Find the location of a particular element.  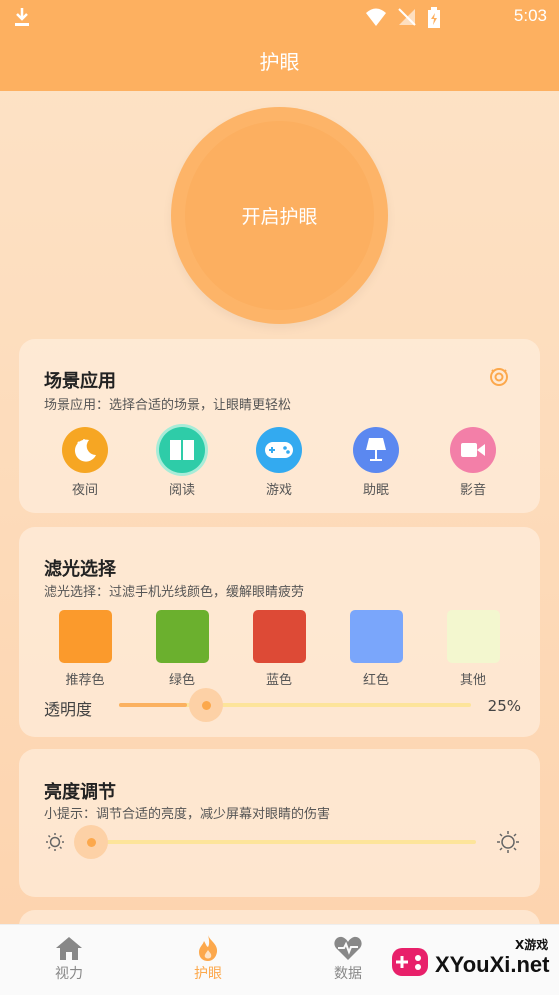

nav-label: 护眼 is located at coordinates (208, 974).